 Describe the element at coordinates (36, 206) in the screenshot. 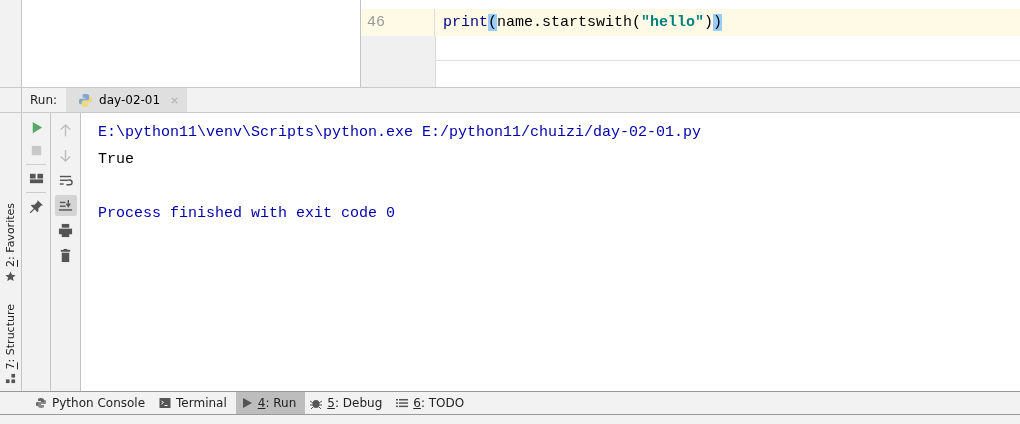

I see `pin-icon` at that location.